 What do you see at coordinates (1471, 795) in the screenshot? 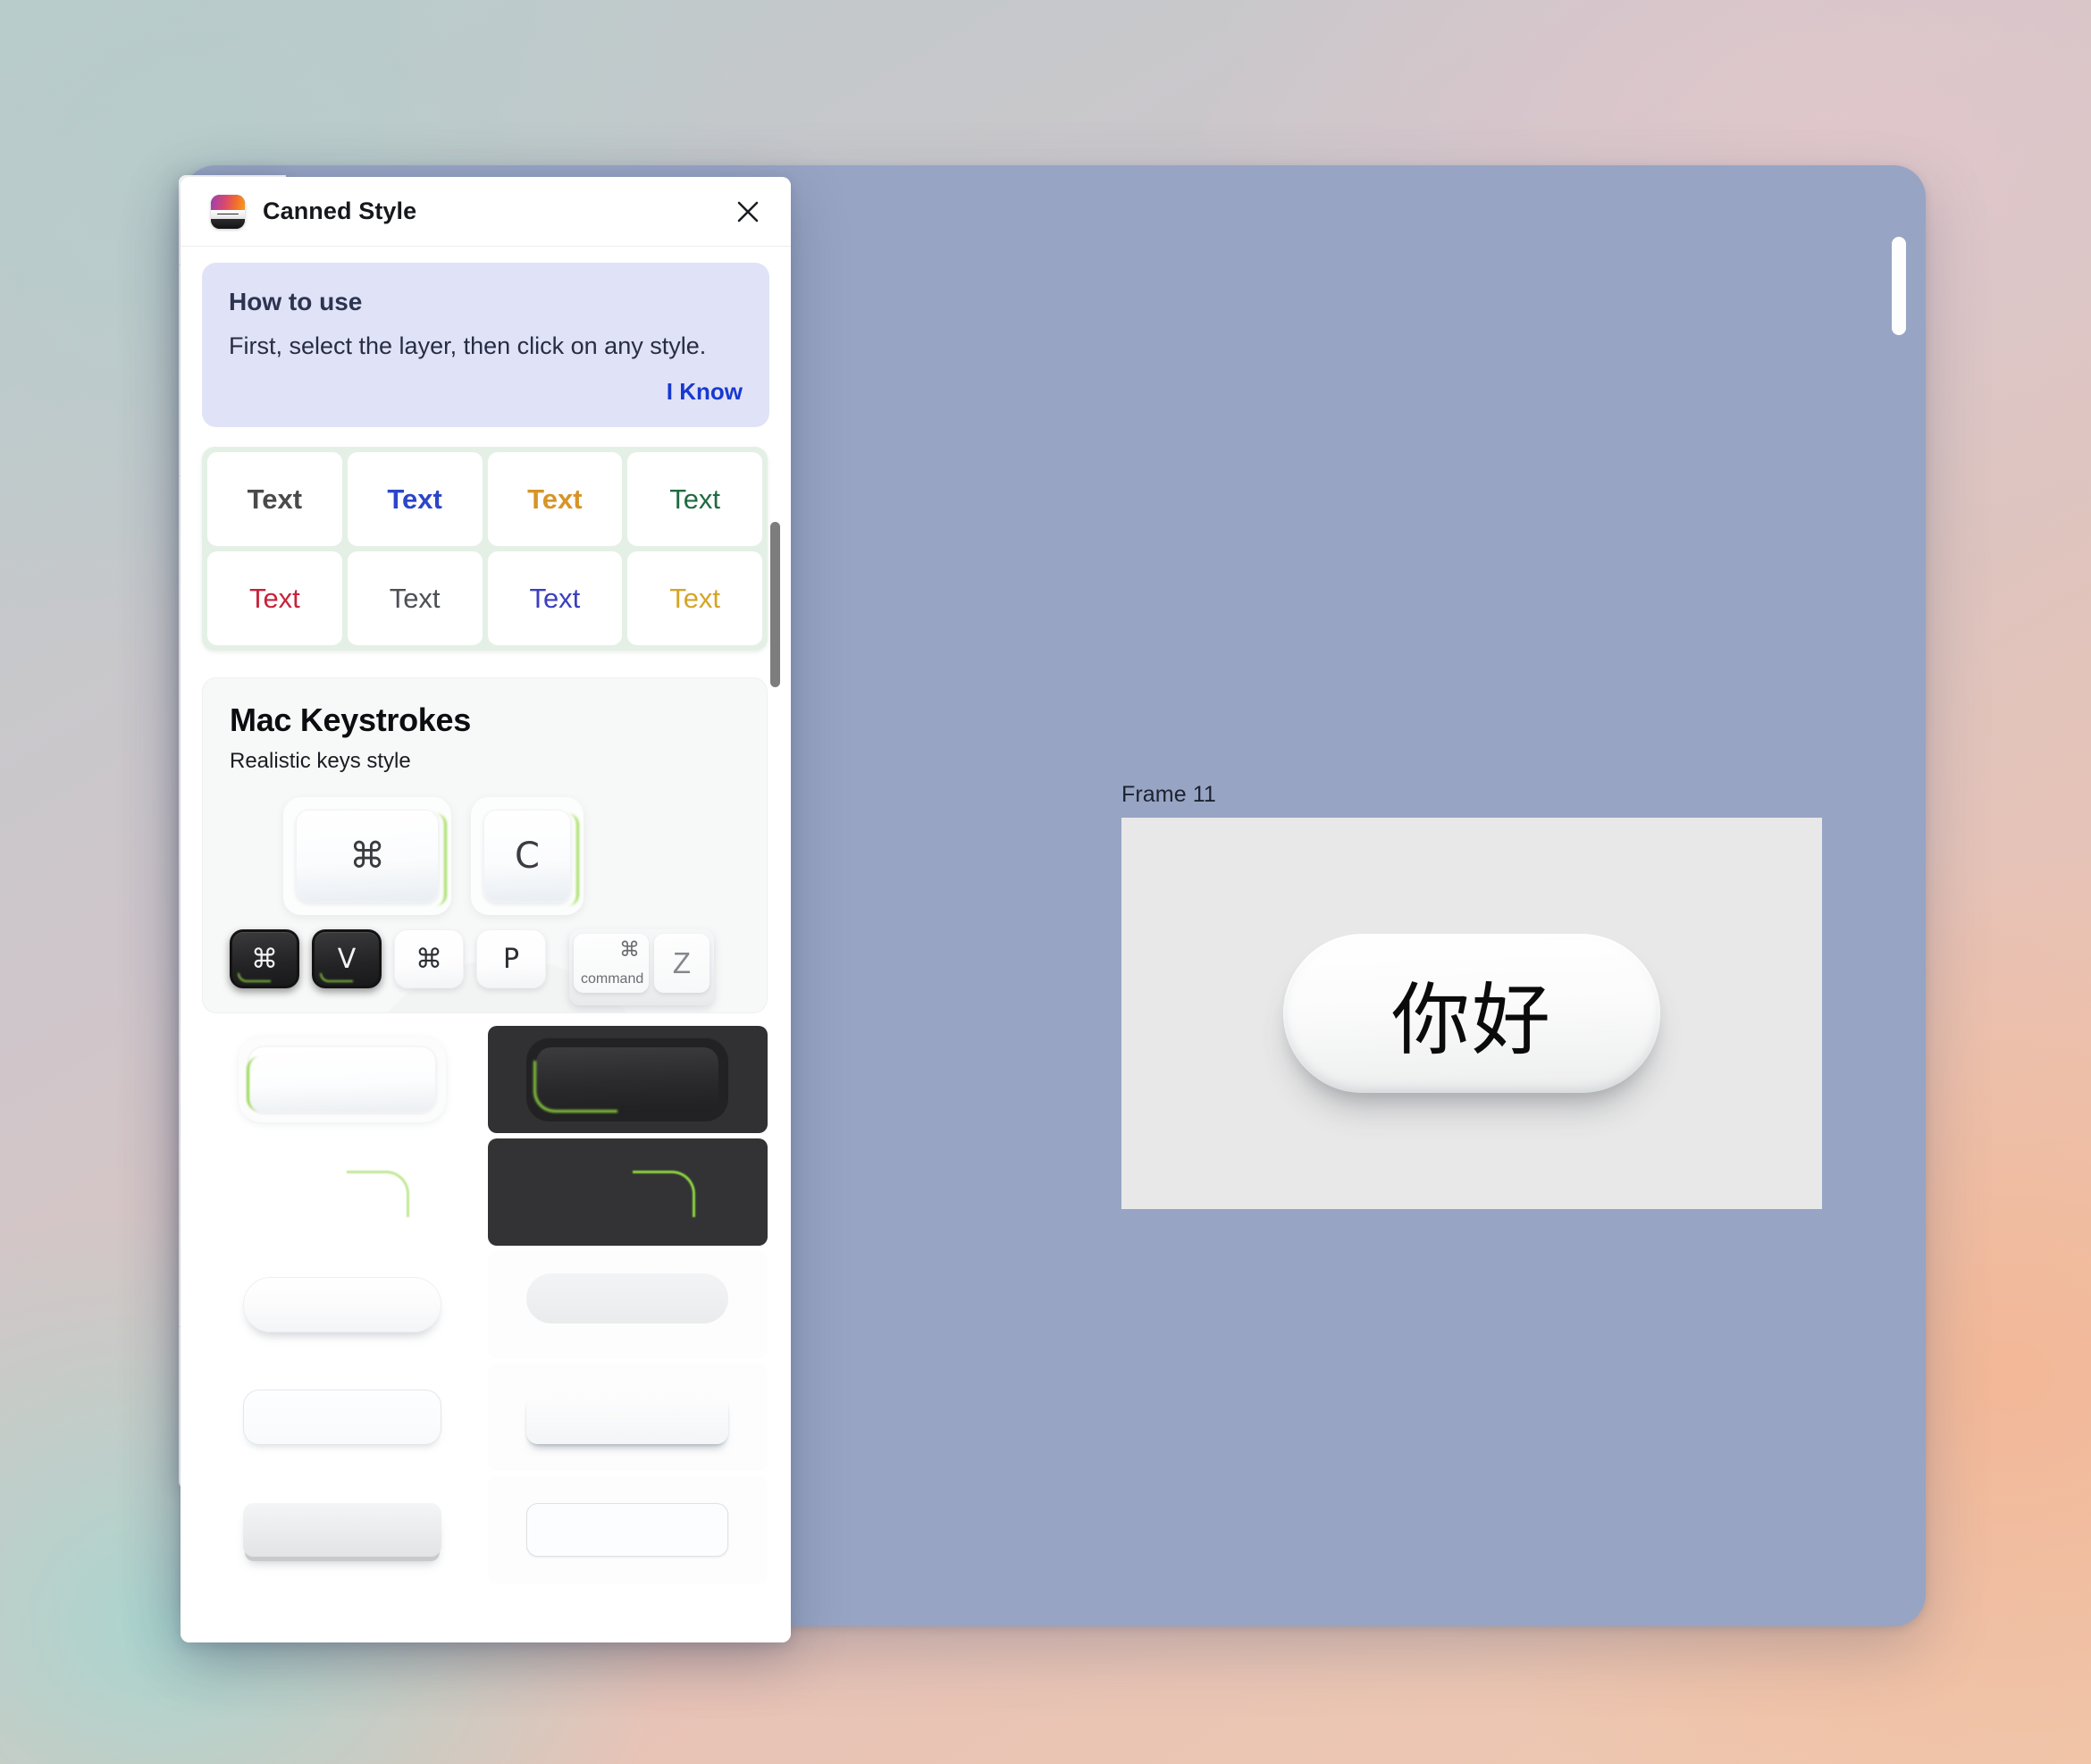
I see `frame-label: Frame 11` at bounding box center [1471, 795].